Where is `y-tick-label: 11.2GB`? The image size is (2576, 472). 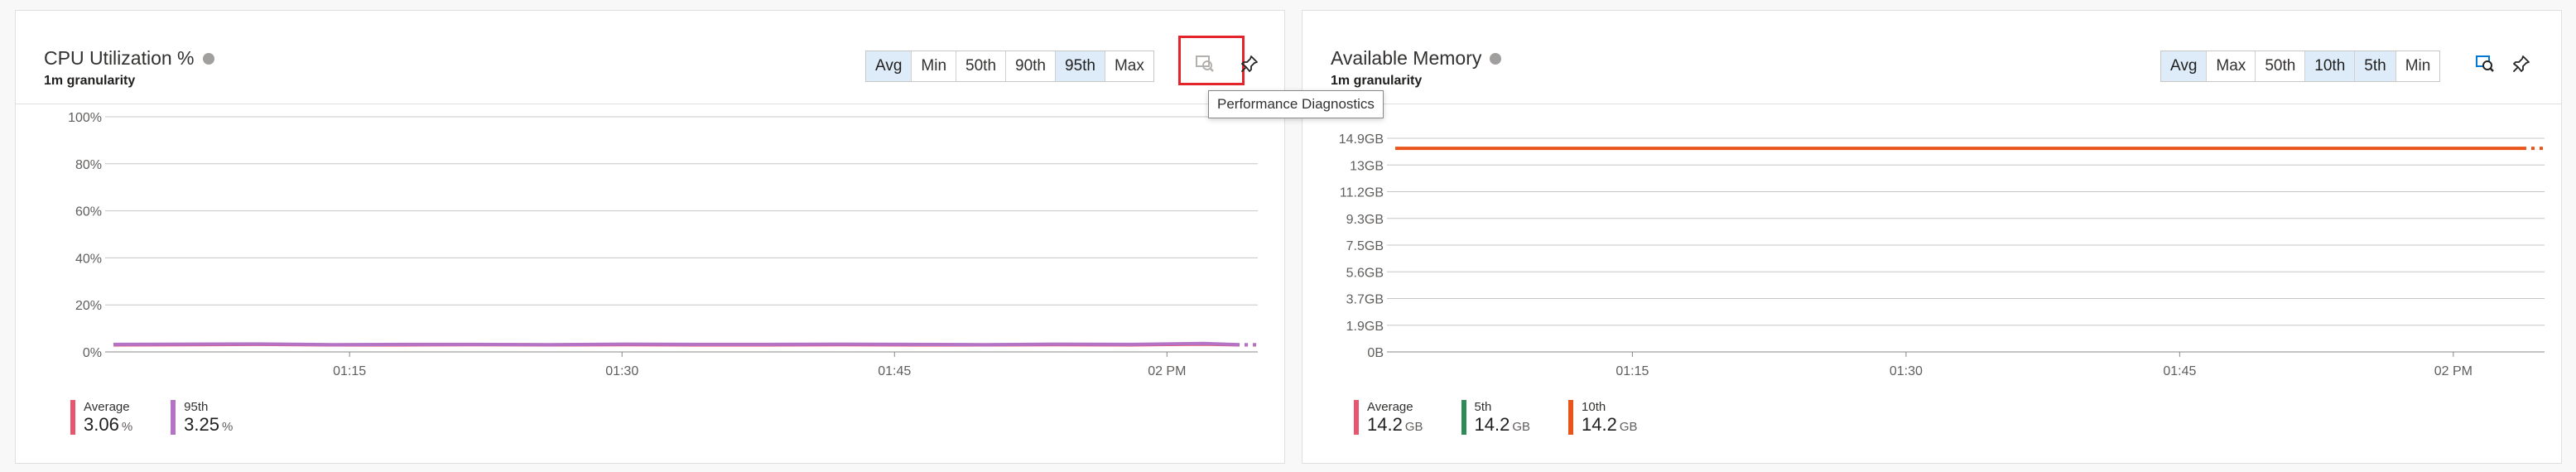 y-tick-label: 11.2GB is located at coordinates (1362, 193).